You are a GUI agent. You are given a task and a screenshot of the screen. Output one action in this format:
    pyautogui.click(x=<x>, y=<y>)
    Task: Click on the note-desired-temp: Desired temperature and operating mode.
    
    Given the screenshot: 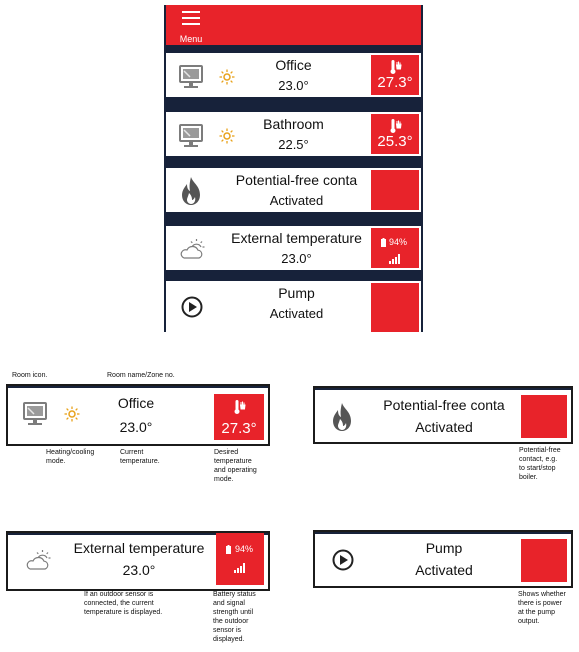 What is the action you would take?
    pyautogui.click(x=235, y=466)
    